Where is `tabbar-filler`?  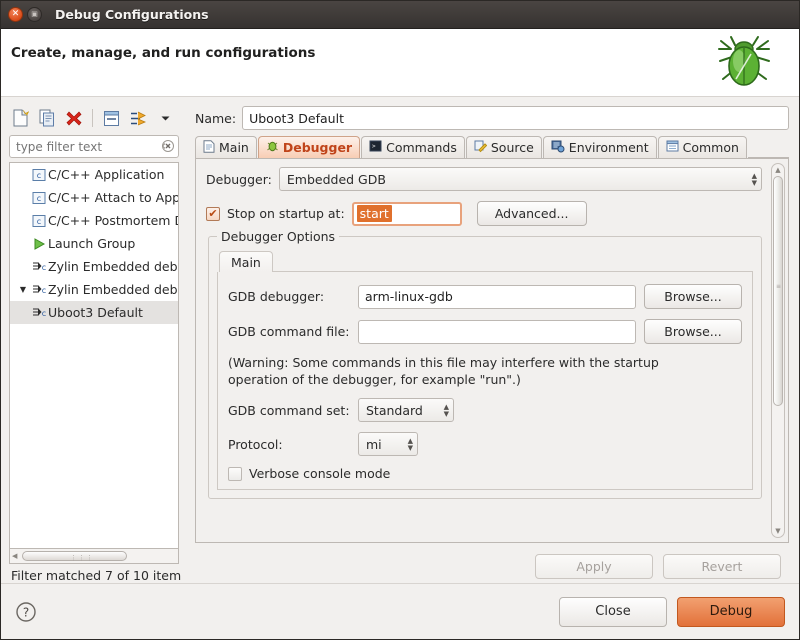
tabbar-filler is located at coordinates (768, 147).